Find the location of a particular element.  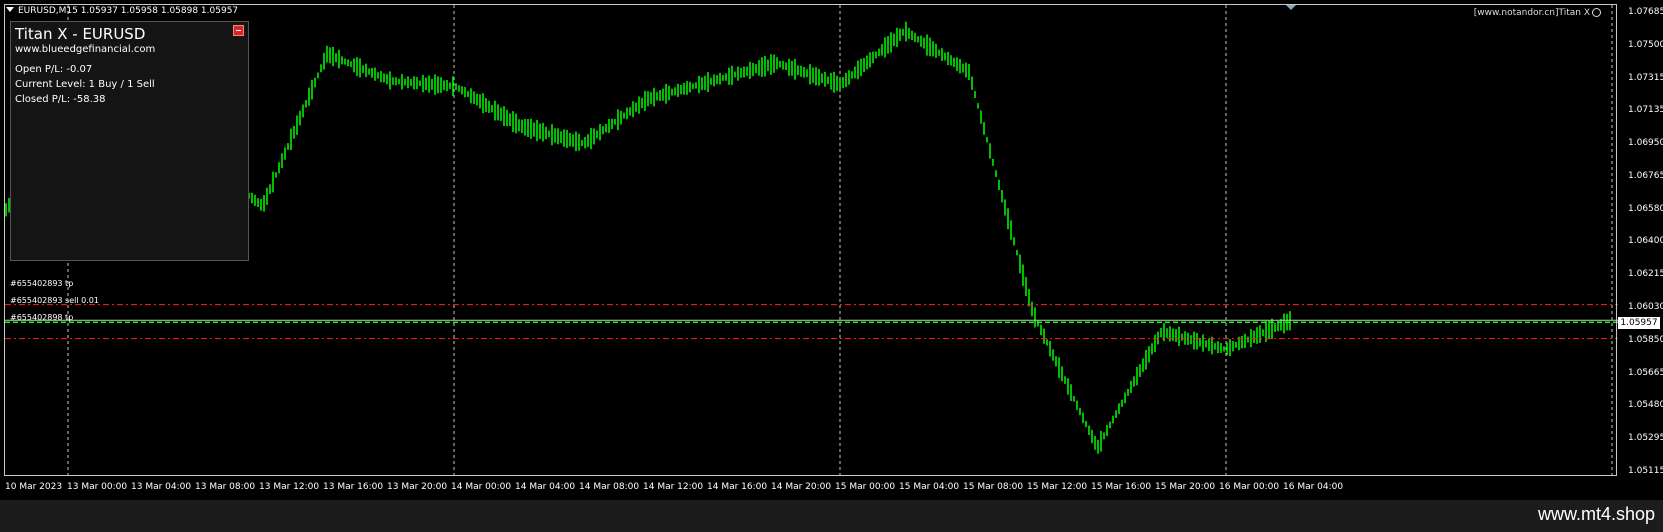

time-tick: 15 Mar 12:00 is located at coordinates (1057, 487).